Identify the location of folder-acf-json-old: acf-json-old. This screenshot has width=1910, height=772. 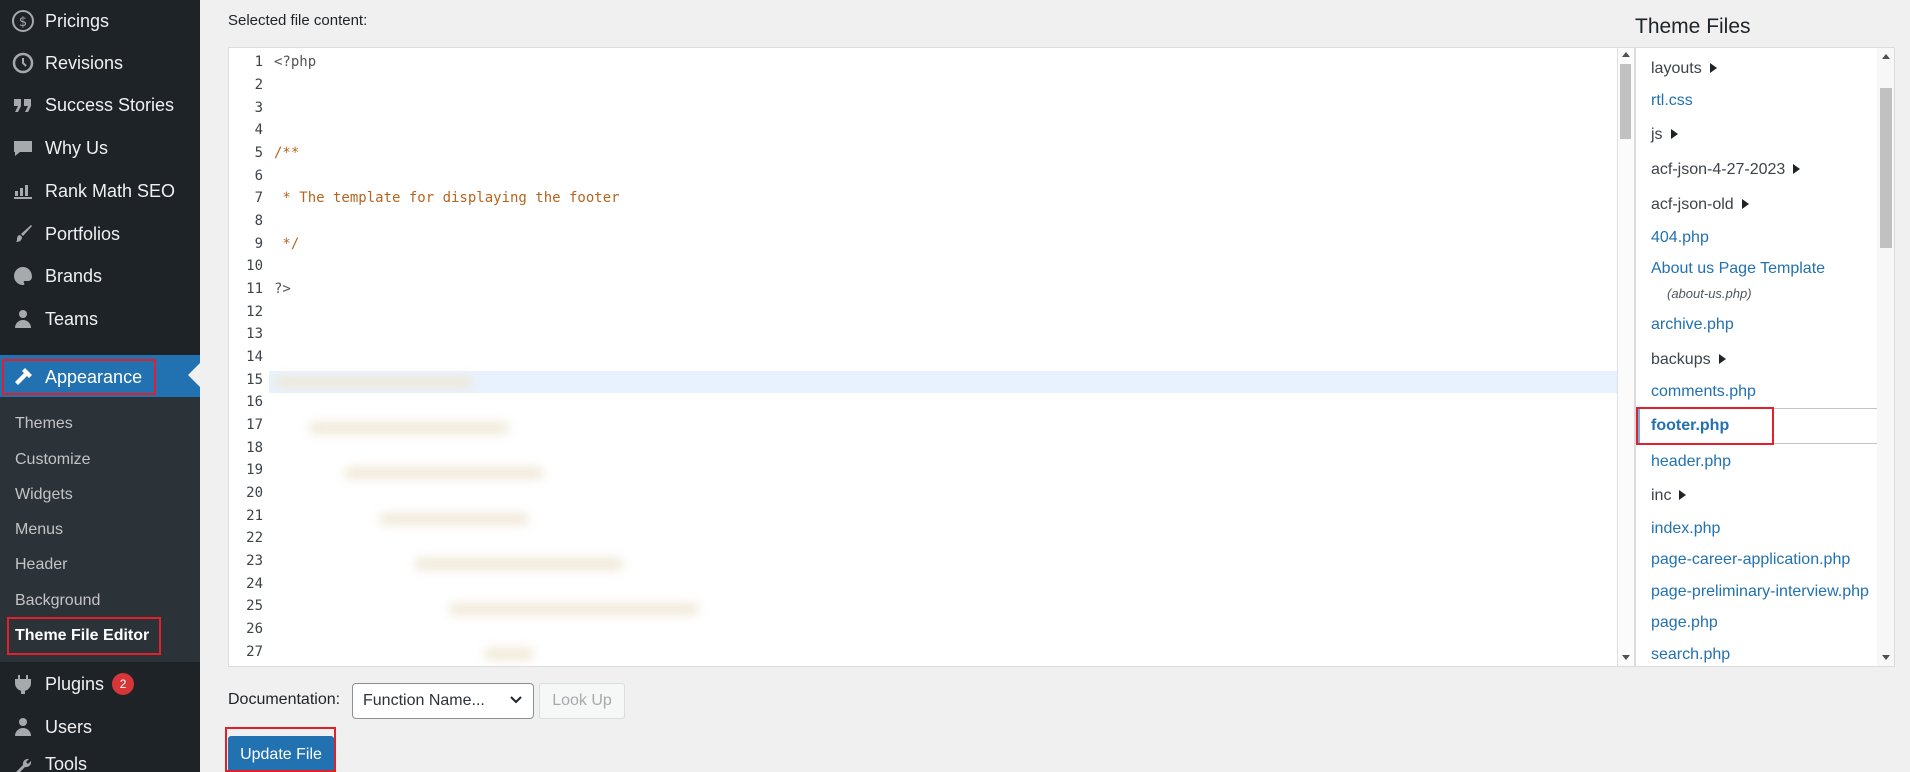
(1700, 205).